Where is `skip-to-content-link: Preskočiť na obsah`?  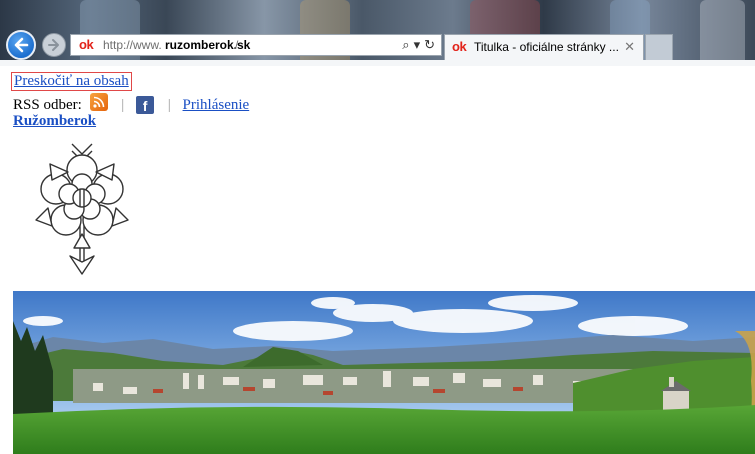
skip-to-content-link: Preskočiť na obsah is located at coordinates (71, 81).